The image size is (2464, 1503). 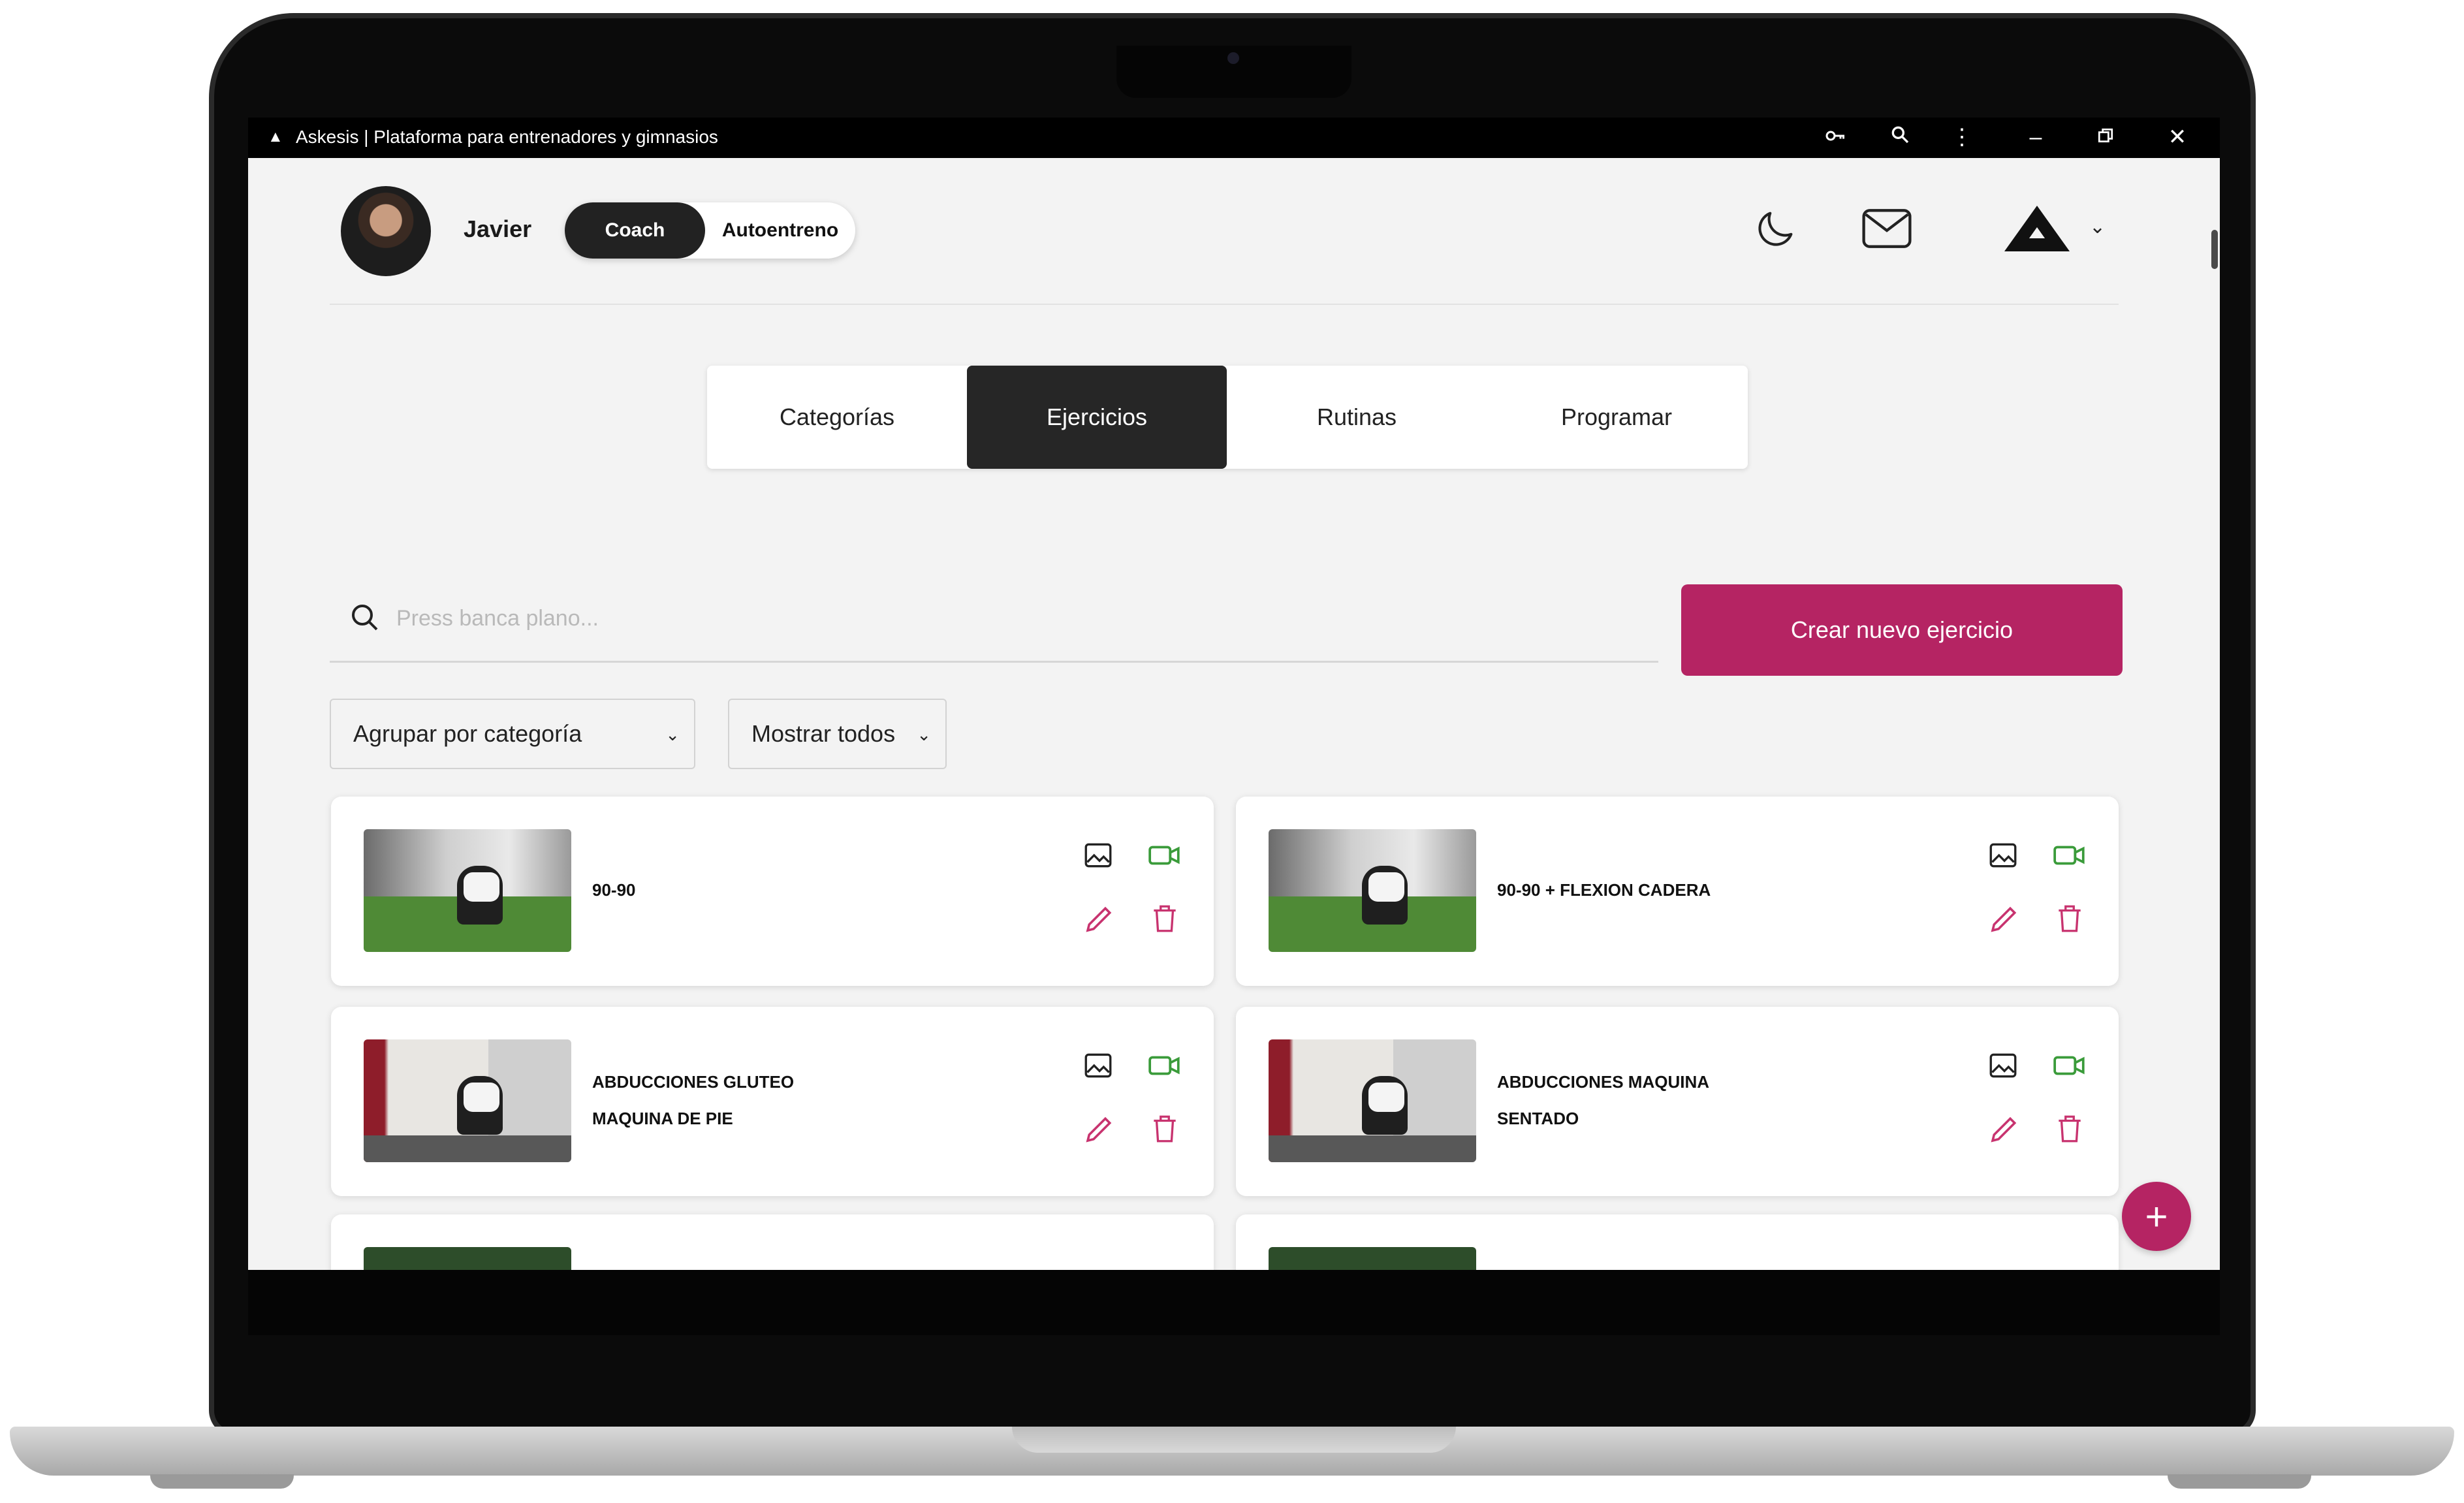 I want to click on zoom-icon, so click(x=1900, y=138).